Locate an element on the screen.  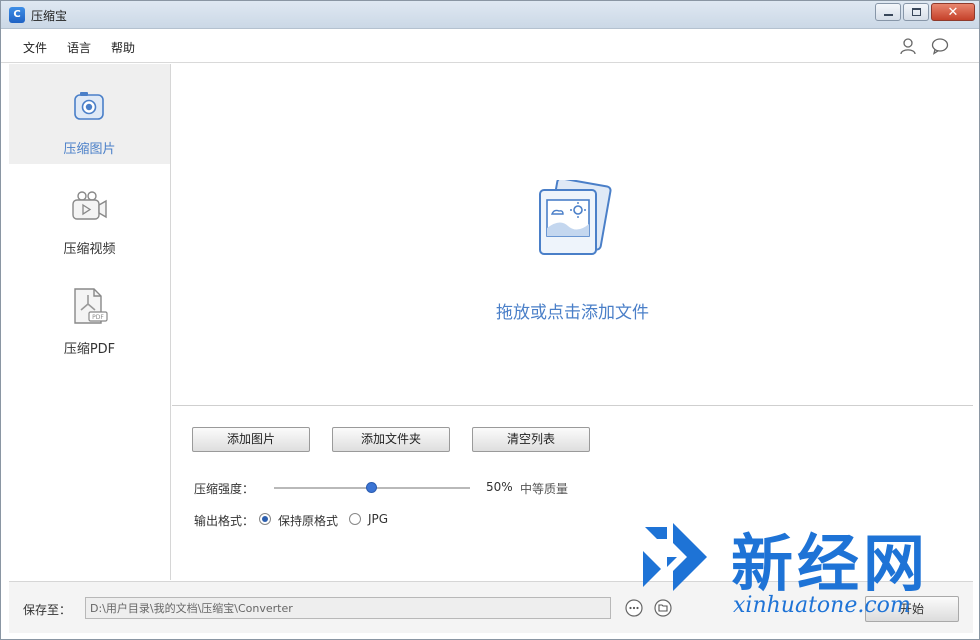
user-icon is located at coordinates (908, 46).